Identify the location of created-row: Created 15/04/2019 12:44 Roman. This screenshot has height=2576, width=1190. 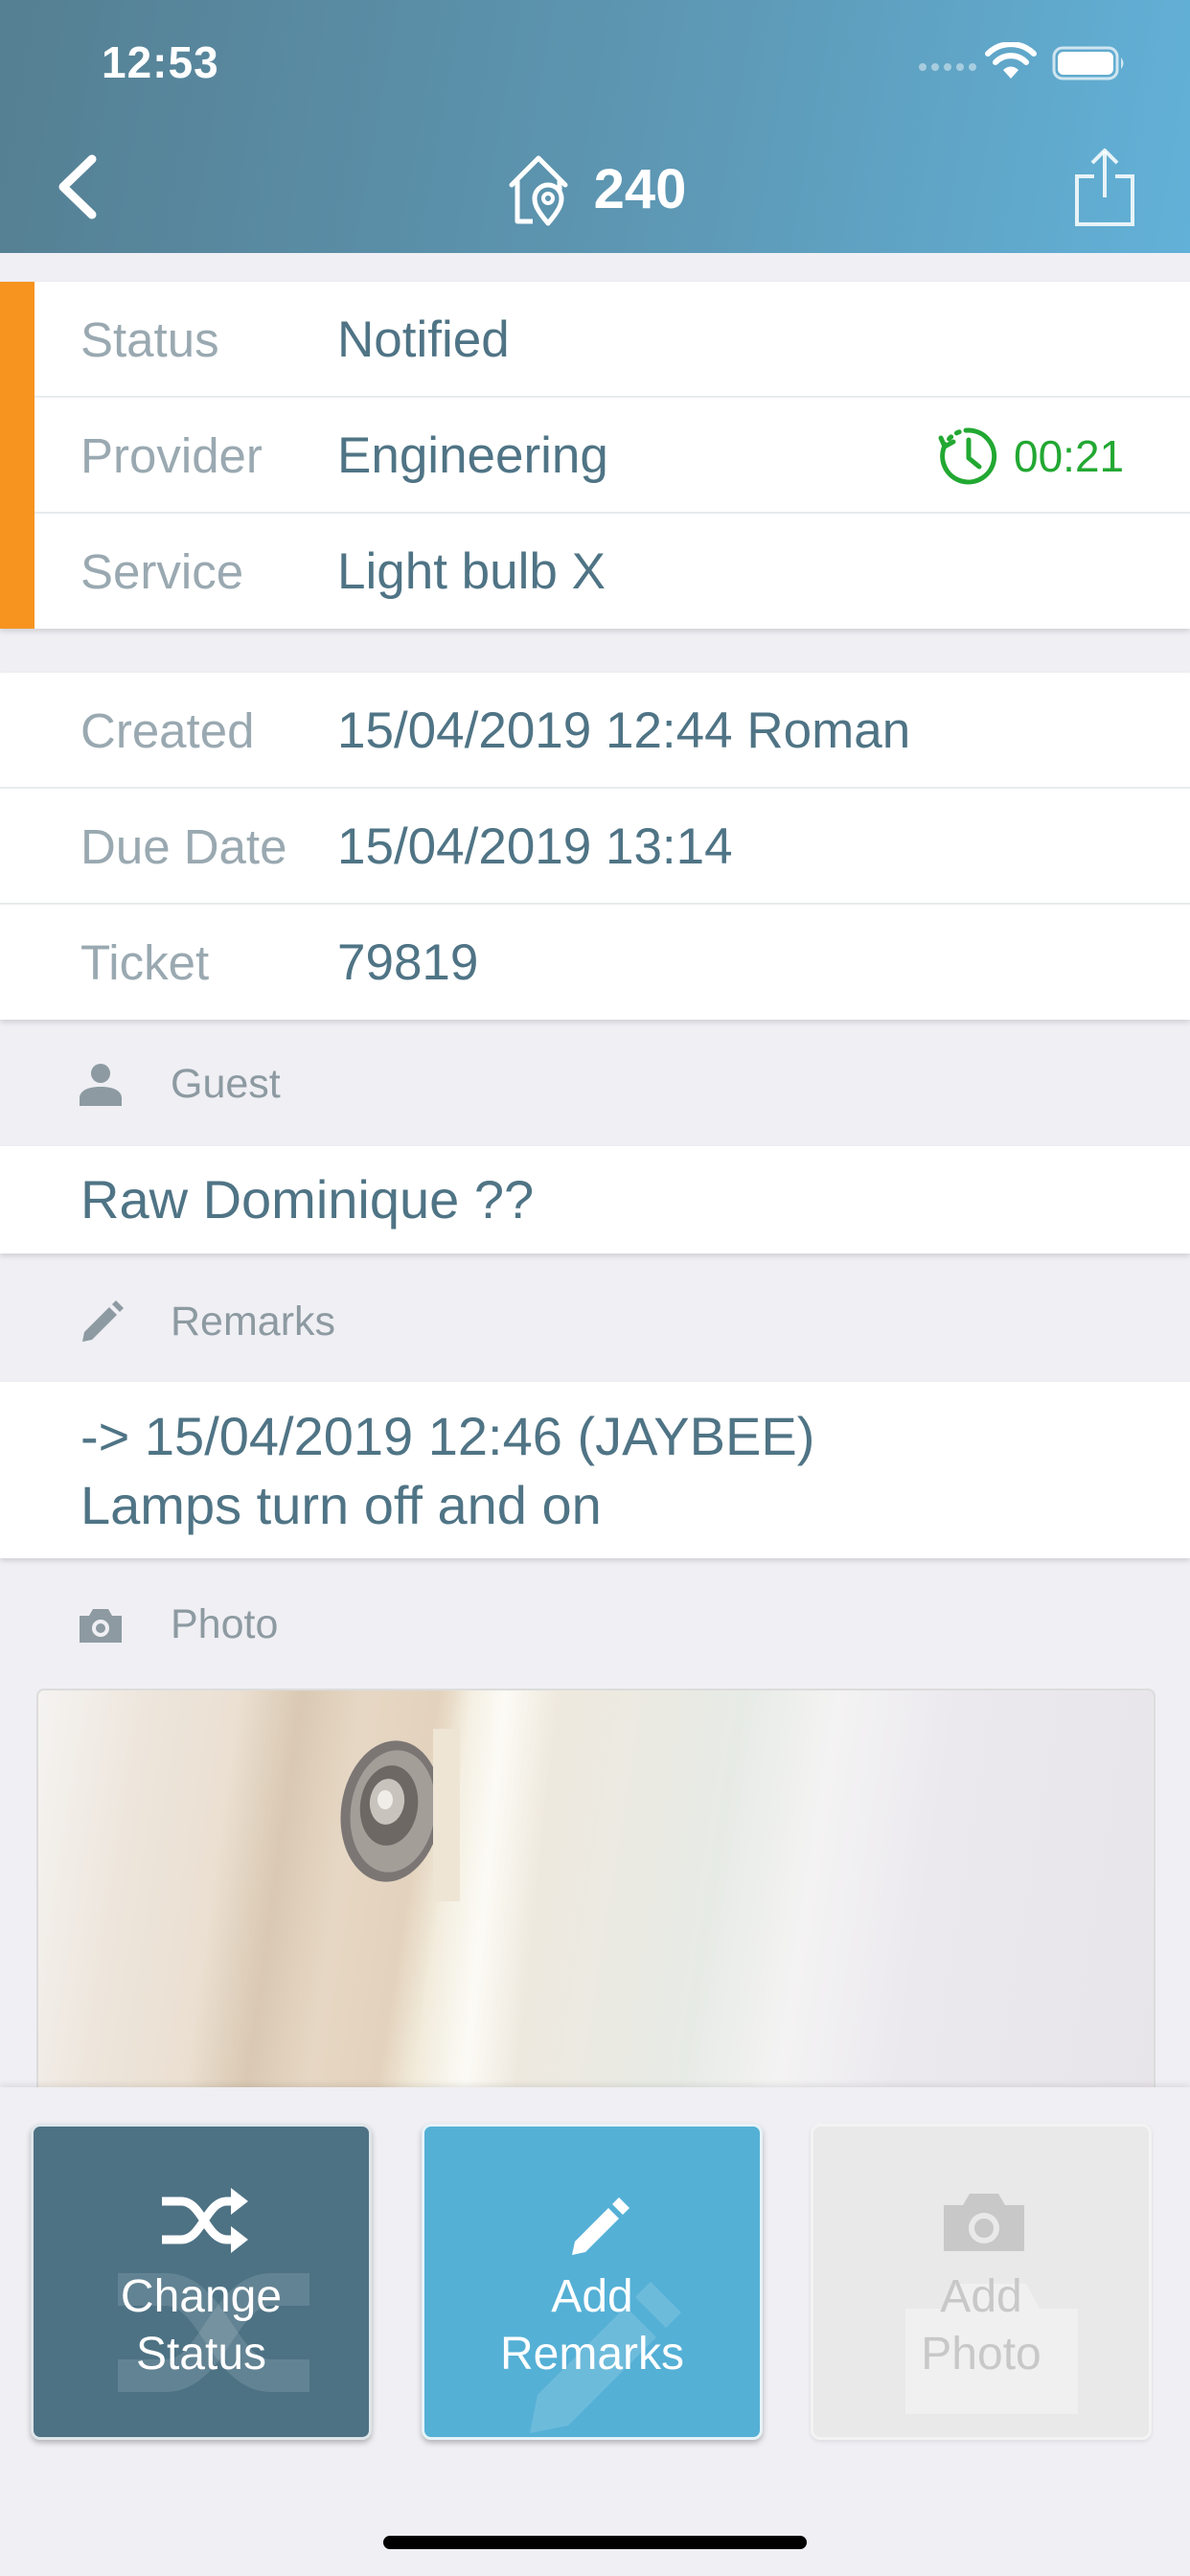
(595, 731).